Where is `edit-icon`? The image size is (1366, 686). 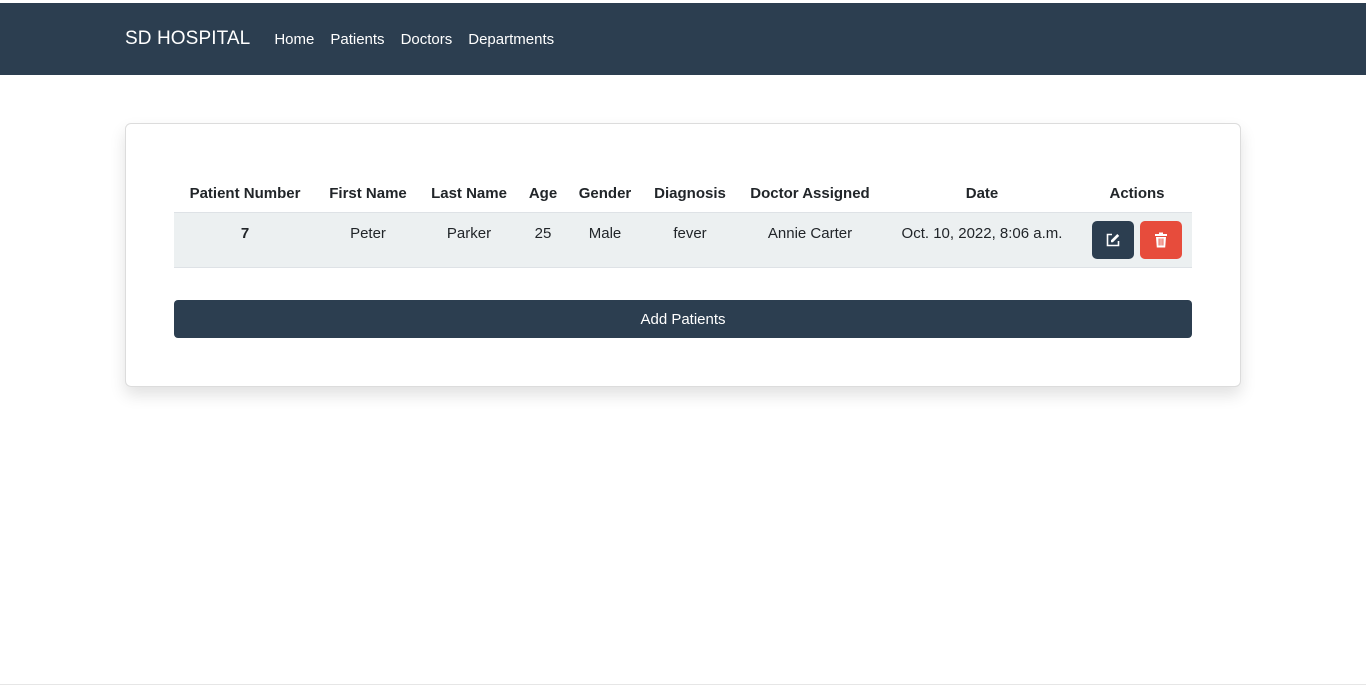
edit-icon is located at coordinates (1113, 239).